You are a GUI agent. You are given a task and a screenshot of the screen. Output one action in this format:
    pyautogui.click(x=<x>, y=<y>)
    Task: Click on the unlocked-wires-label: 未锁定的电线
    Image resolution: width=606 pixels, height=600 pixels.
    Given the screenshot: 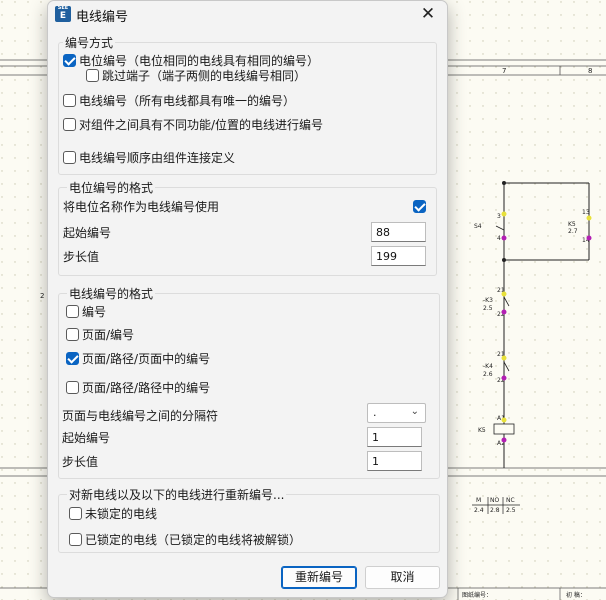 What is the action you would take?
    pyautogui.click(x=121, y=514)
    